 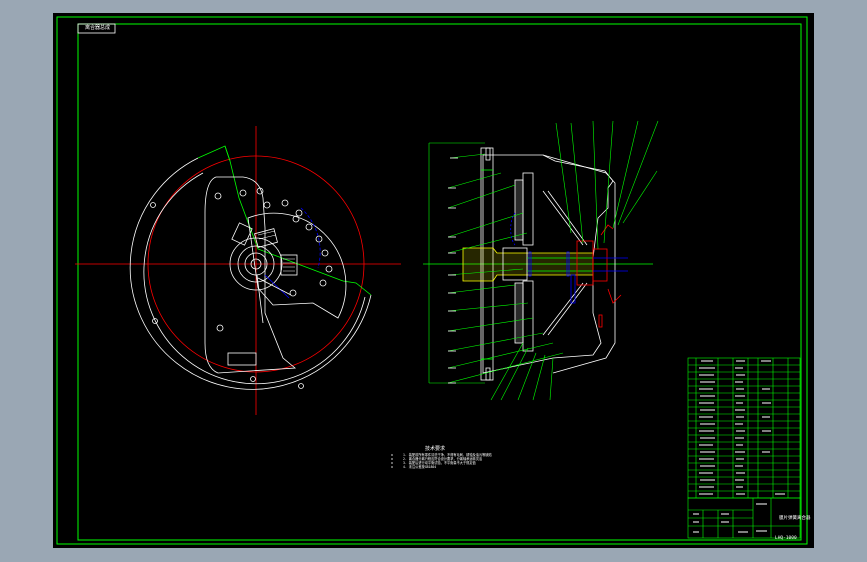 I want to click on section-view, so click(x=541, y=260).